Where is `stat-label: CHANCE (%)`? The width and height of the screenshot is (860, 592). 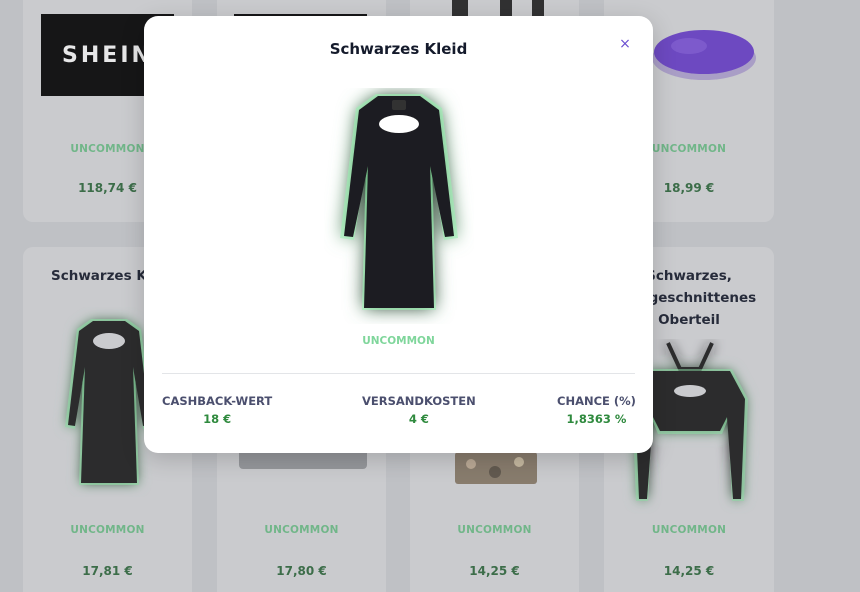
stat-label: CHANCE (%) is located at coordinates (596, 401).